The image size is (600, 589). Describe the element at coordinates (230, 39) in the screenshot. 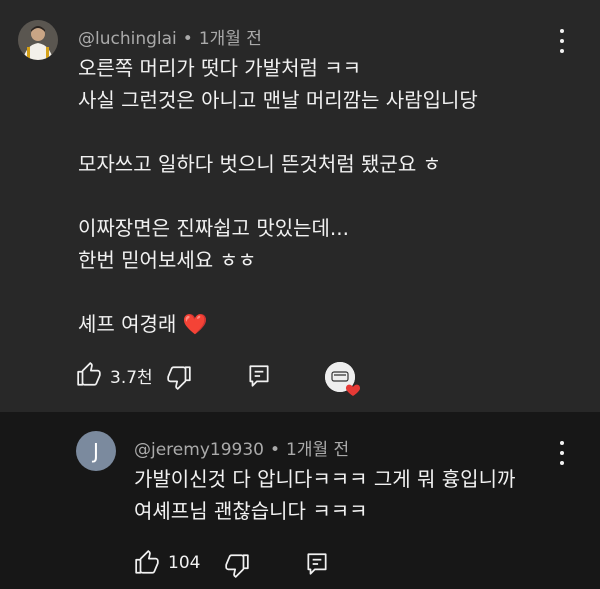

I see `comment-time: 1개월 전` at that location.